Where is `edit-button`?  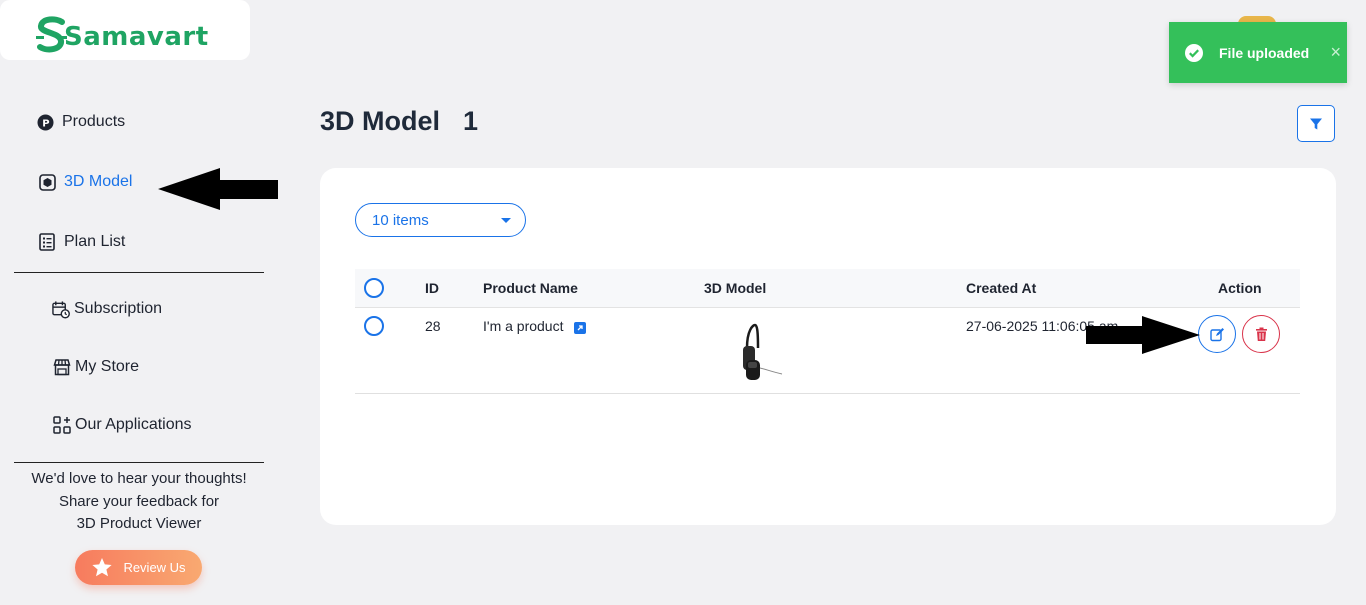
edit-button is located at coordinates (1217, 334).